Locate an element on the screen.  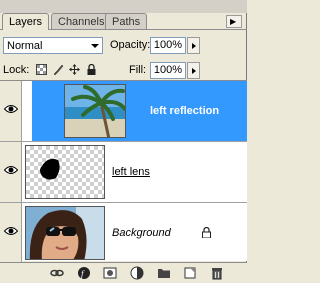
menu-arrow-icon: ▶ is located at coordinates (233, 21).